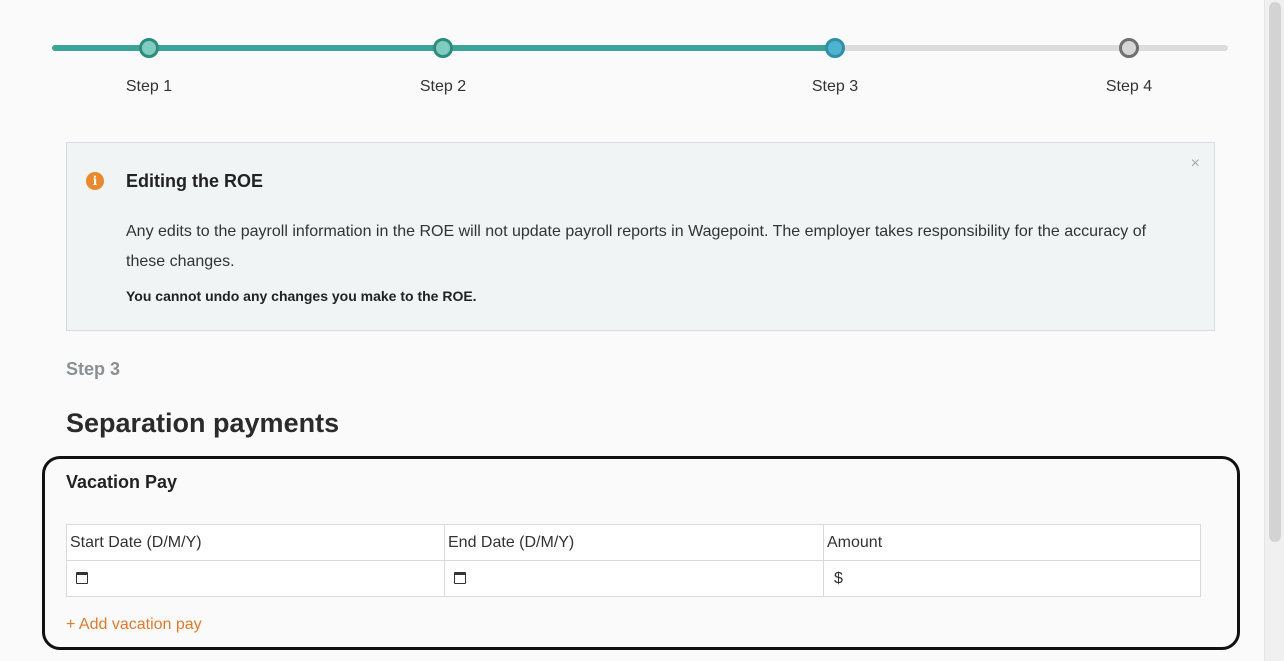  Describe the element at coordinates (203, 423) in the screenshot. I see `page-title: Separation payments` at that location.